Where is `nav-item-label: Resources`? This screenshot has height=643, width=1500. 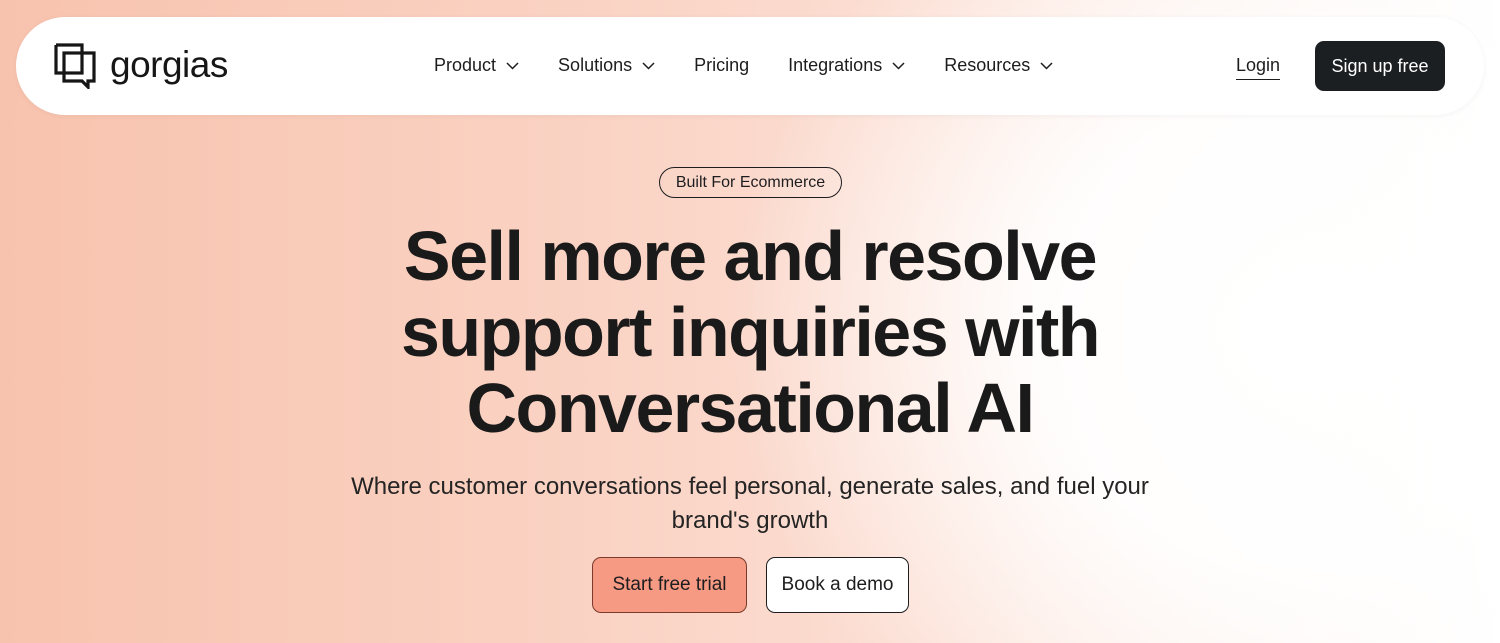
nav-item-label: Resources is located at coordinates (987, 65).